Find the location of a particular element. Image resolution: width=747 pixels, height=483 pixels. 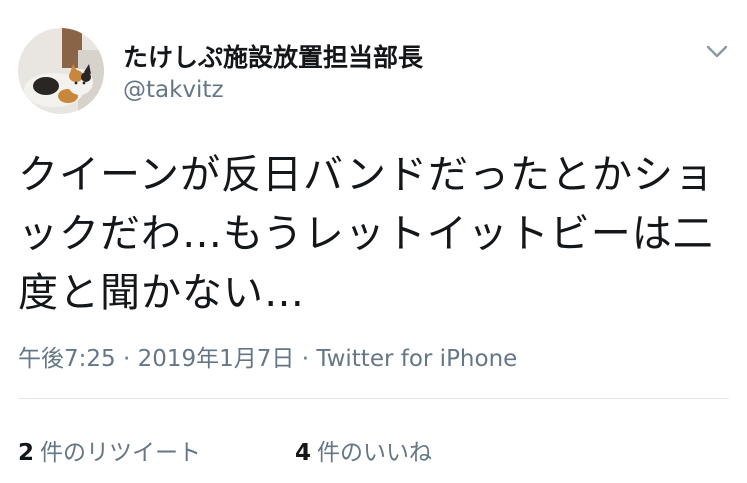

likes-label: 件のいいね is located at coordinates (375, 453).